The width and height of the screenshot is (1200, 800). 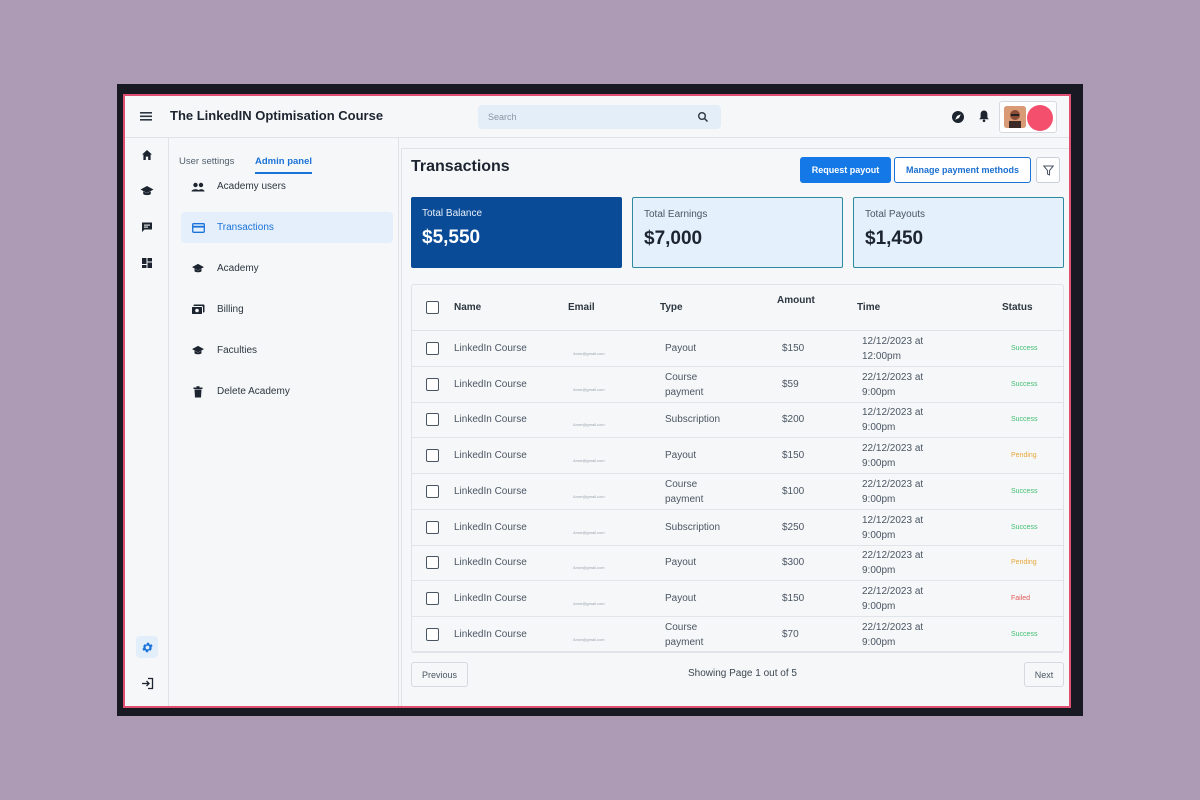 I want to click on table-header: Name Email Type Amount Time Status, so click(x=737, y=308).